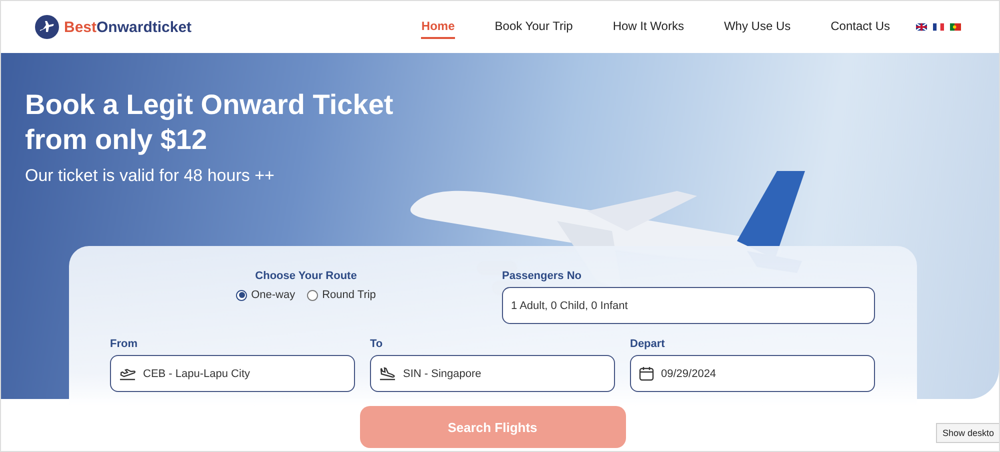 This screenshot has height=452, width=1000. I want to click on nav-link: Home, so click(438, 27).